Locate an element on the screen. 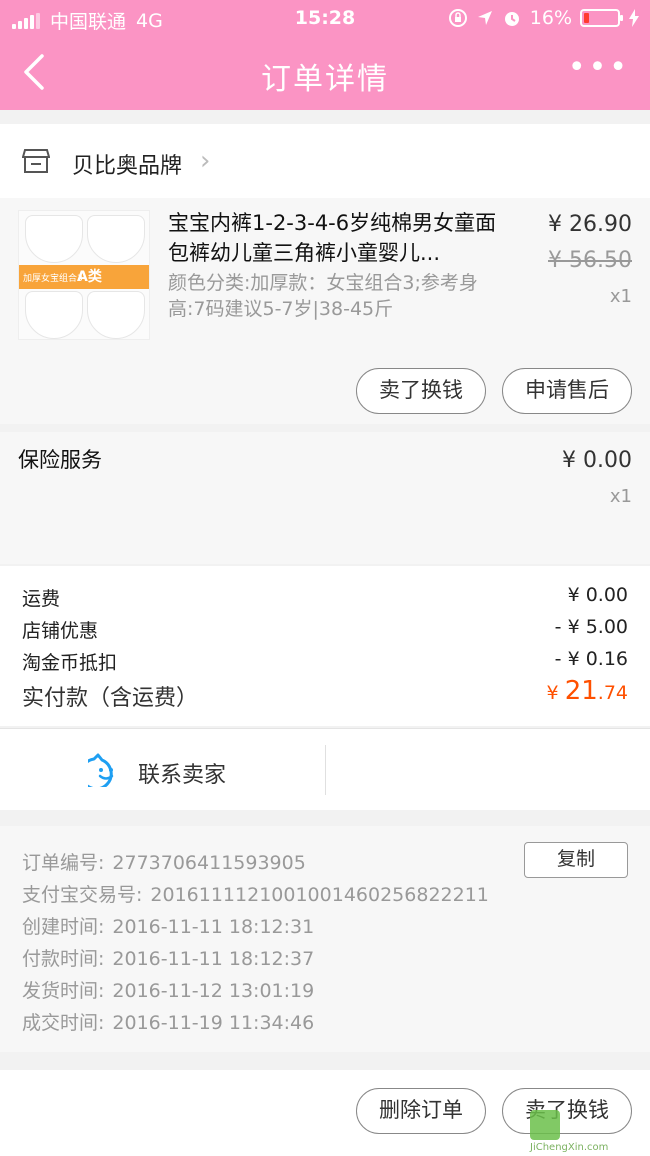 The image size is (650, 1156). created-time-row: 创建时间: 2016-11-11 18:12:31 is located at coordinates (168, 925).